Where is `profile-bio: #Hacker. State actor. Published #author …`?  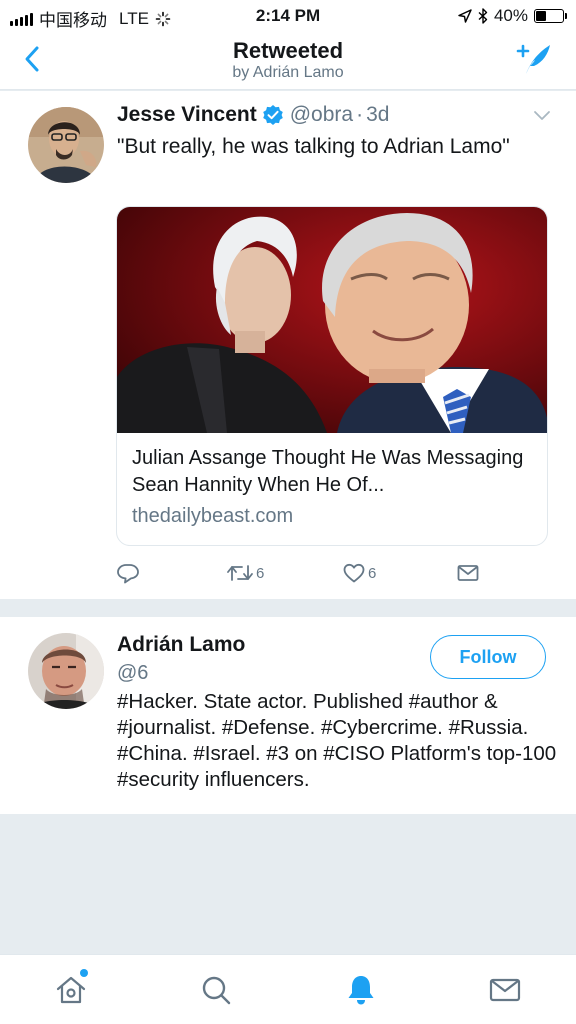
profile-bio: #Hacker. State actor. Published #author … is located at coordinates (337, 740).